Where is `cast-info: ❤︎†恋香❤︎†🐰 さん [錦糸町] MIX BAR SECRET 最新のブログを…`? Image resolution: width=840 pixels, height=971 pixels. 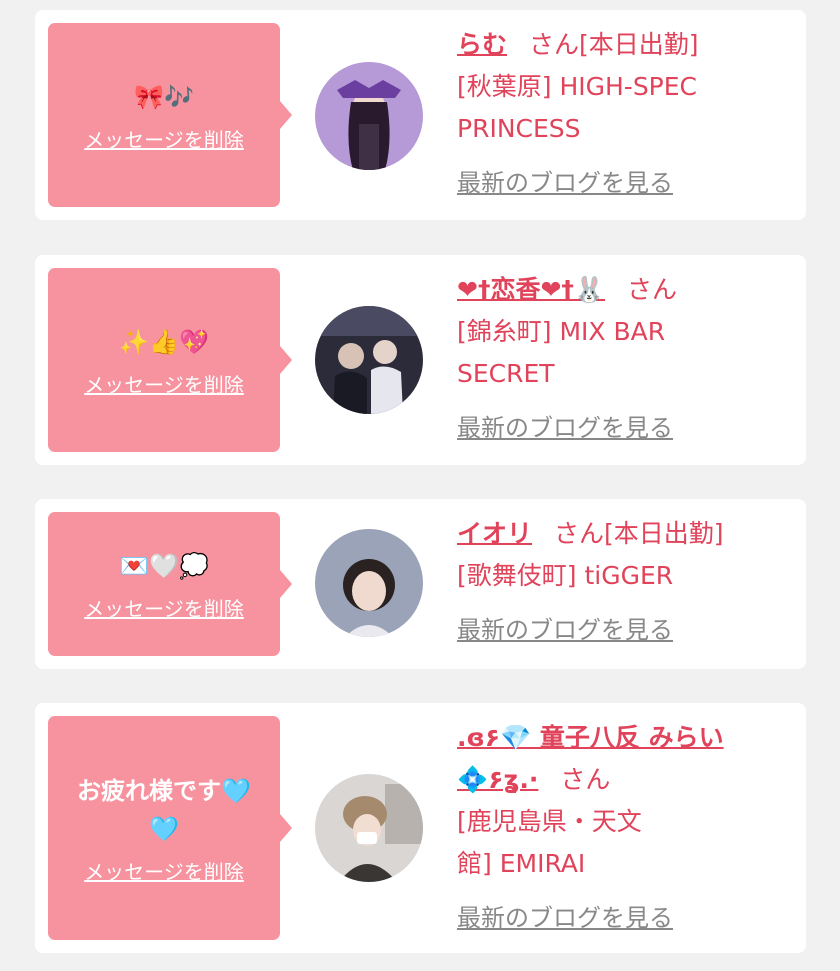
cast-info: ❤︎†恋香❤︎†🐰 さん [錦糸町] MIX BAR SECRET 最新のブログを… is located at coordinates (616, 359).